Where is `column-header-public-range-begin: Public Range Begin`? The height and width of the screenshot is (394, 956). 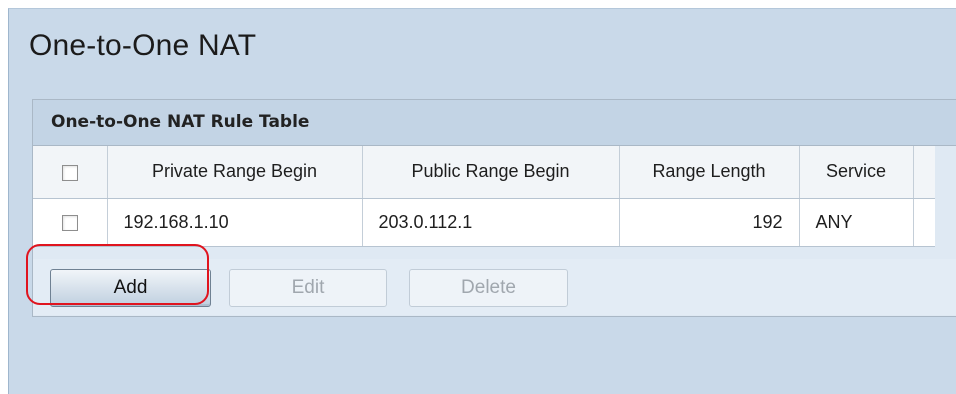 column-header-public-range-begin: Public Range Begin is located at coordinates (491, 172).